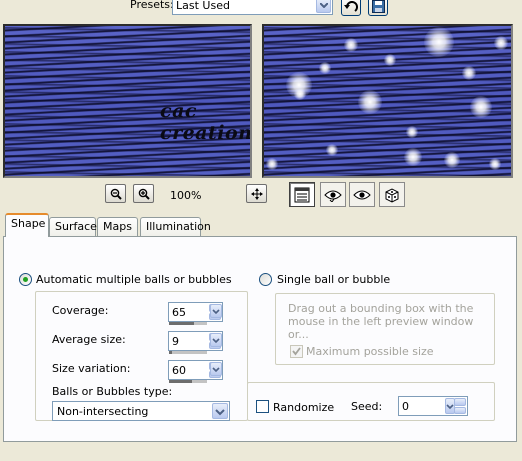 This screenshot has height=461, width=522. I want to click on tab-label: Maps, so click(117, 226).